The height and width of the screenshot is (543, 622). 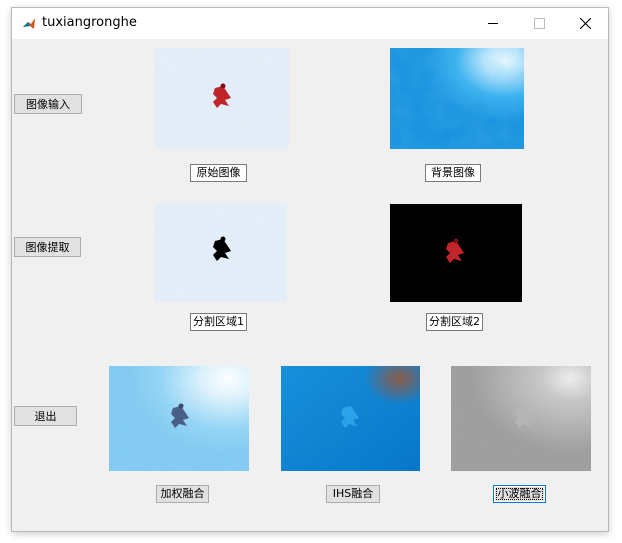 What do you see at coordinates (89, 22) in the screenshot?
I see `window-title: tuxiangronghe` at bounding box center [89, 22].